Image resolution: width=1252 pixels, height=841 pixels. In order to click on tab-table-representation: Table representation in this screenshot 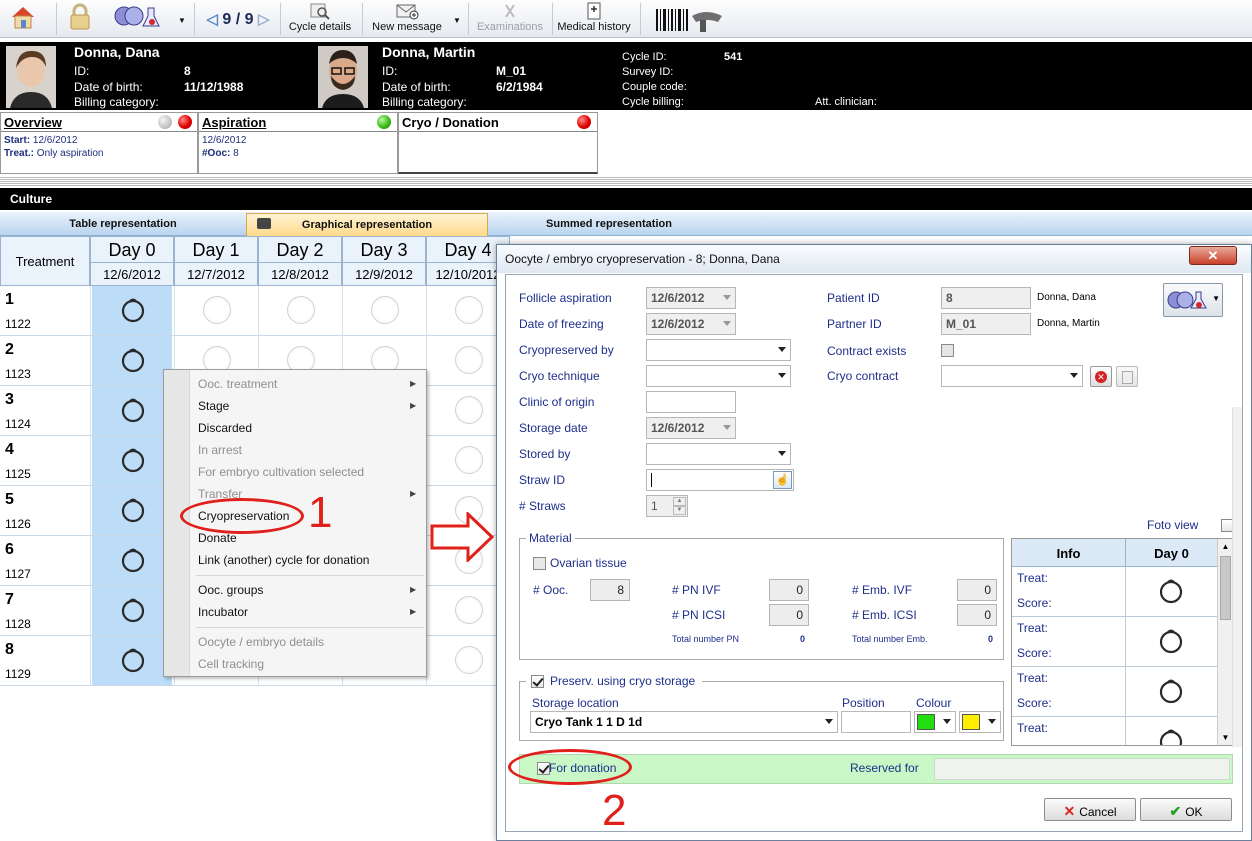, I will do `click(123, 224)`.